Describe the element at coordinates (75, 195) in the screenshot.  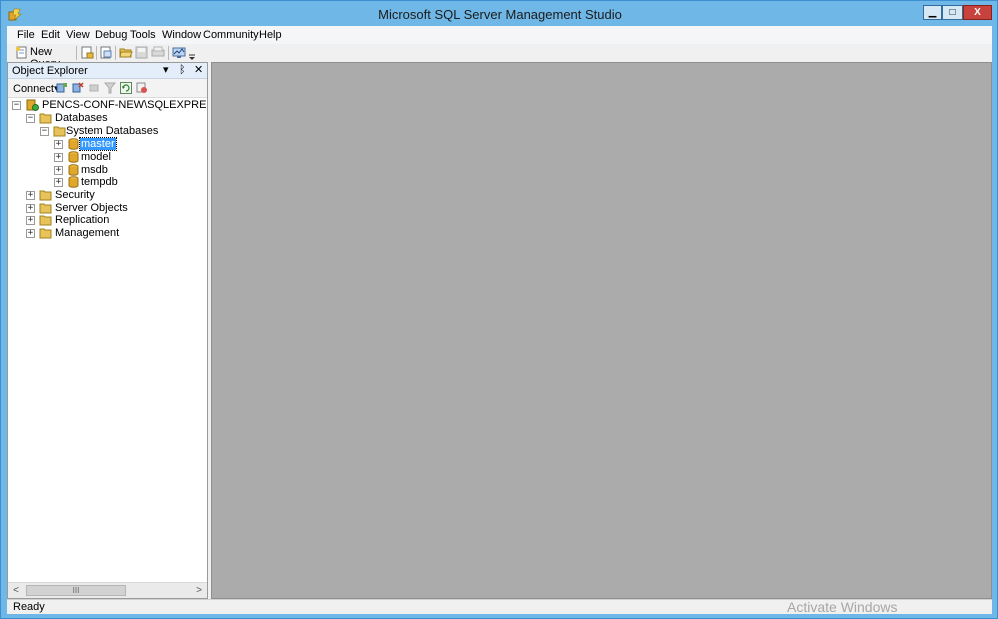
I see `tree-label-security: Security` at that location.